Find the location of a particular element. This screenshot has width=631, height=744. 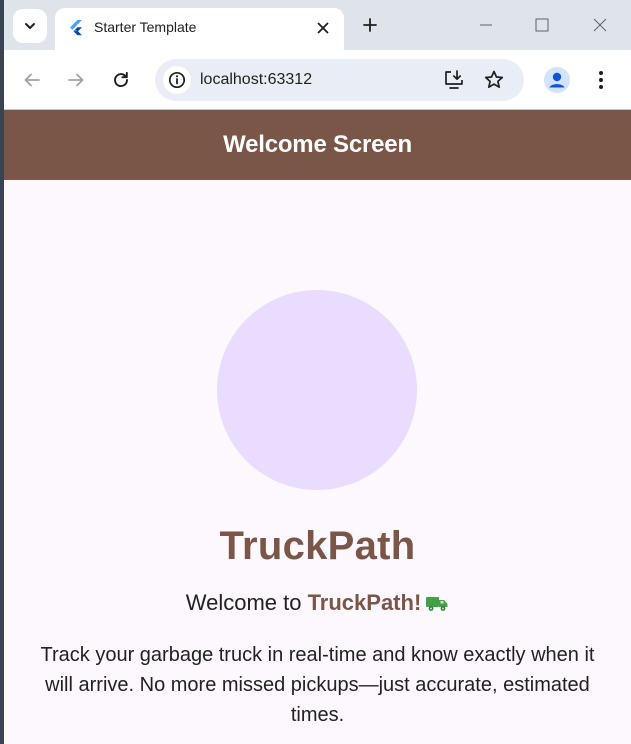

app-bar: Welcome Screen is located at coordinates (317, 145).